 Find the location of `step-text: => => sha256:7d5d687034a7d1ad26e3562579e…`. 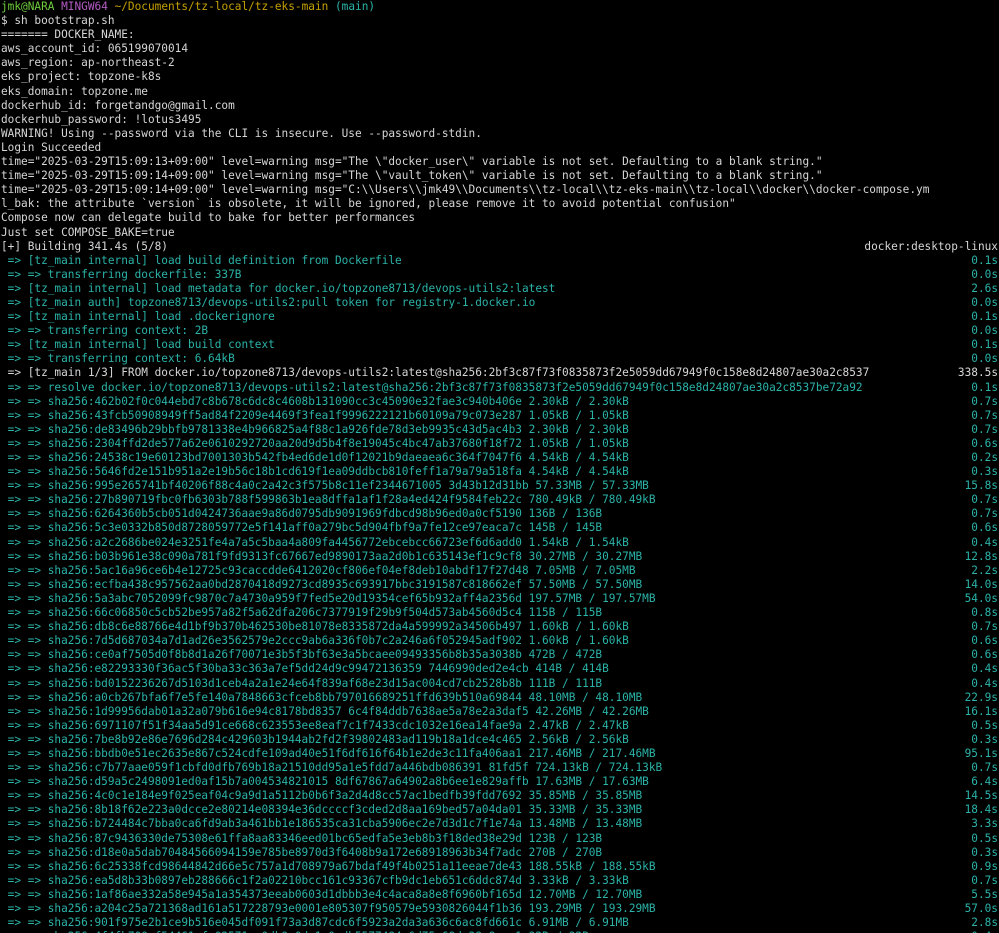

step-text: => => sha256:7d5d687034a7d1ad26e3562579e… is located at coordinates (315, 641).